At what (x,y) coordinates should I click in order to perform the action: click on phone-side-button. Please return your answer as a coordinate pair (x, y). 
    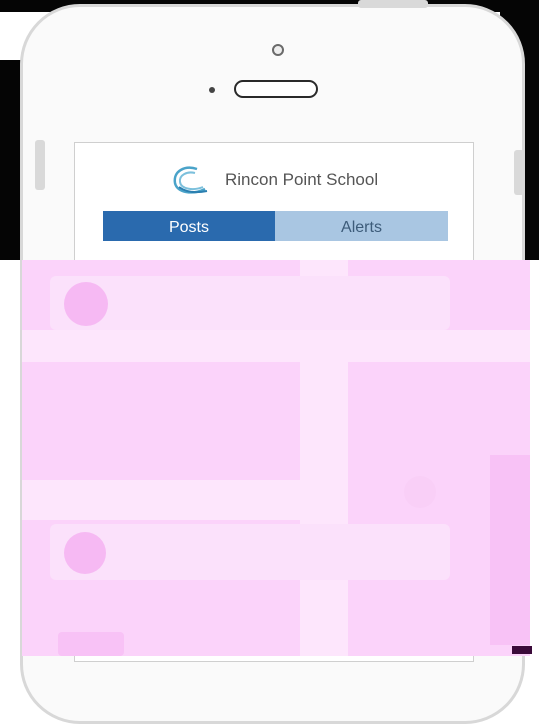
    Looking at the image, I should click on (40, 165).